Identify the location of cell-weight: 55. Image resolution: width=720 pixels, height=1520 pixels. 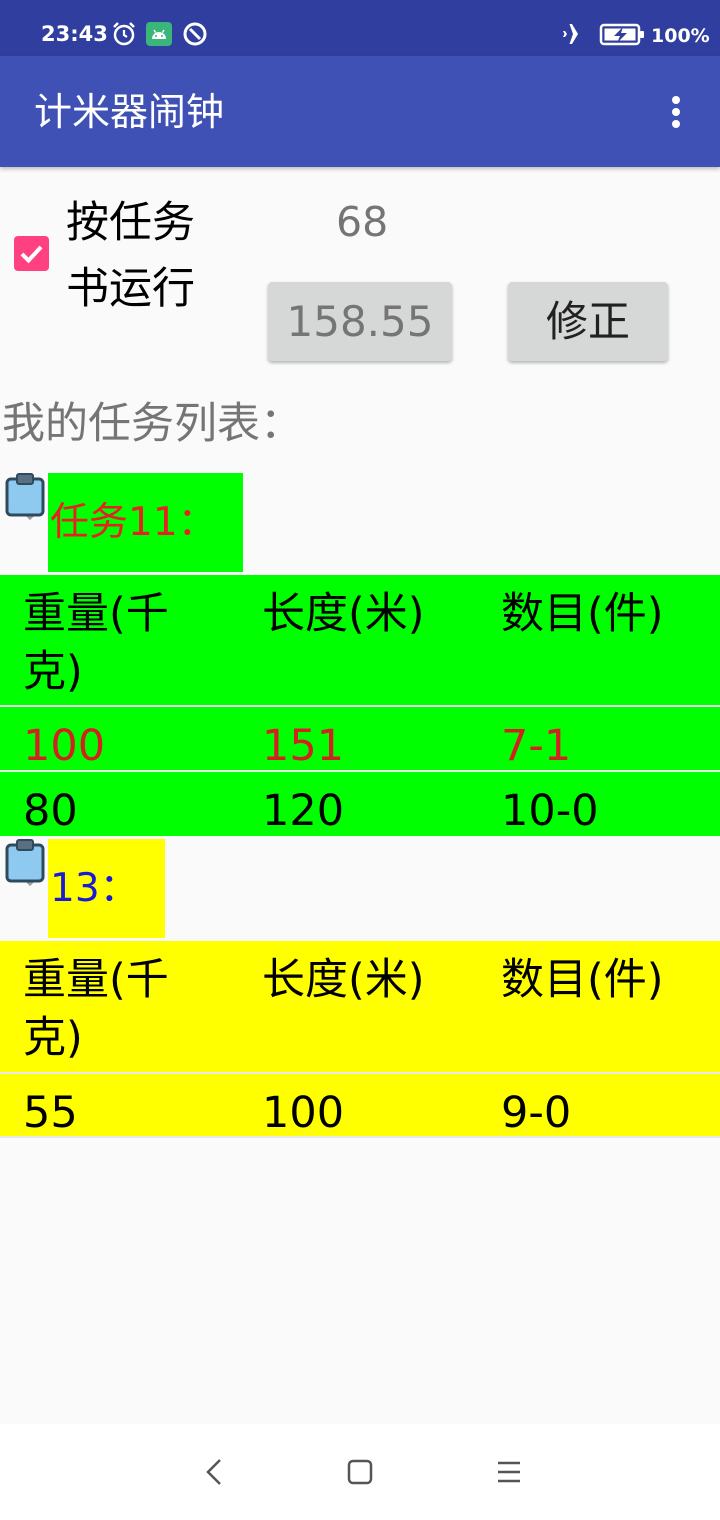
(50, 1113).